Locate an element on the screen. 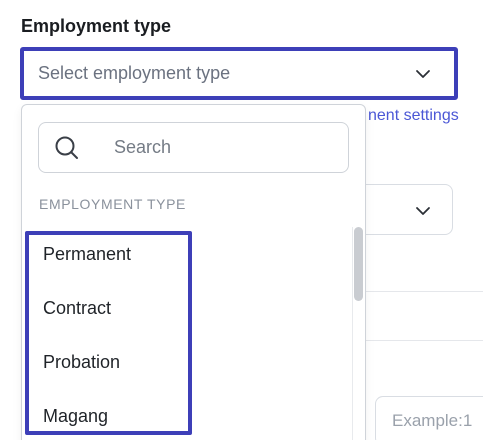 The image size is (483, 440). employment-type-select: Select employment type is located at coordinates (239, 73).